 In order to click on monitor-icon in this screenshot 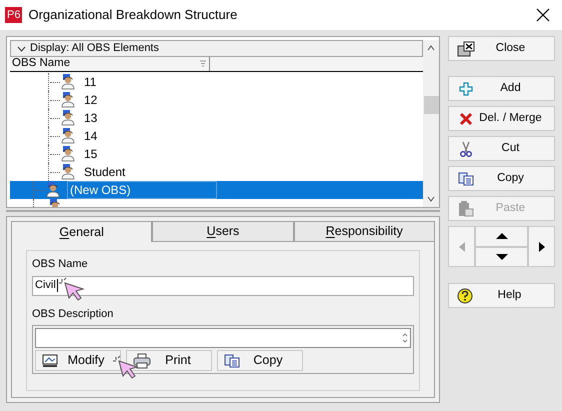, I will do `click(50, 361)`.